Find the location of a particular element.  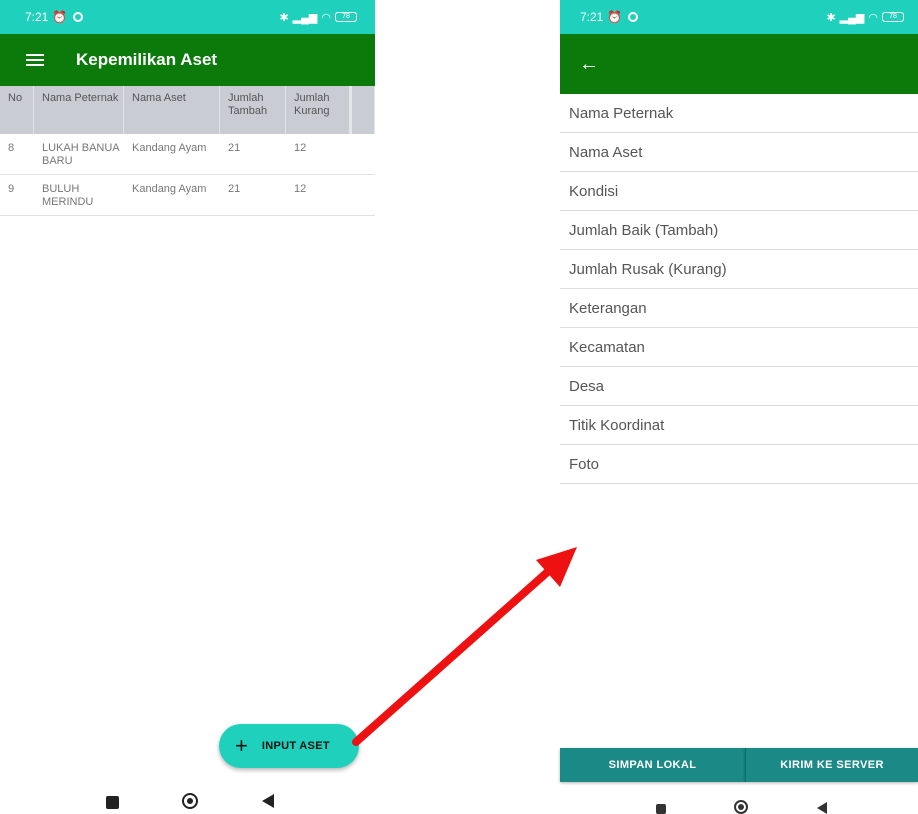

annotation-arrow-icon is located at coordinates (464, 646).